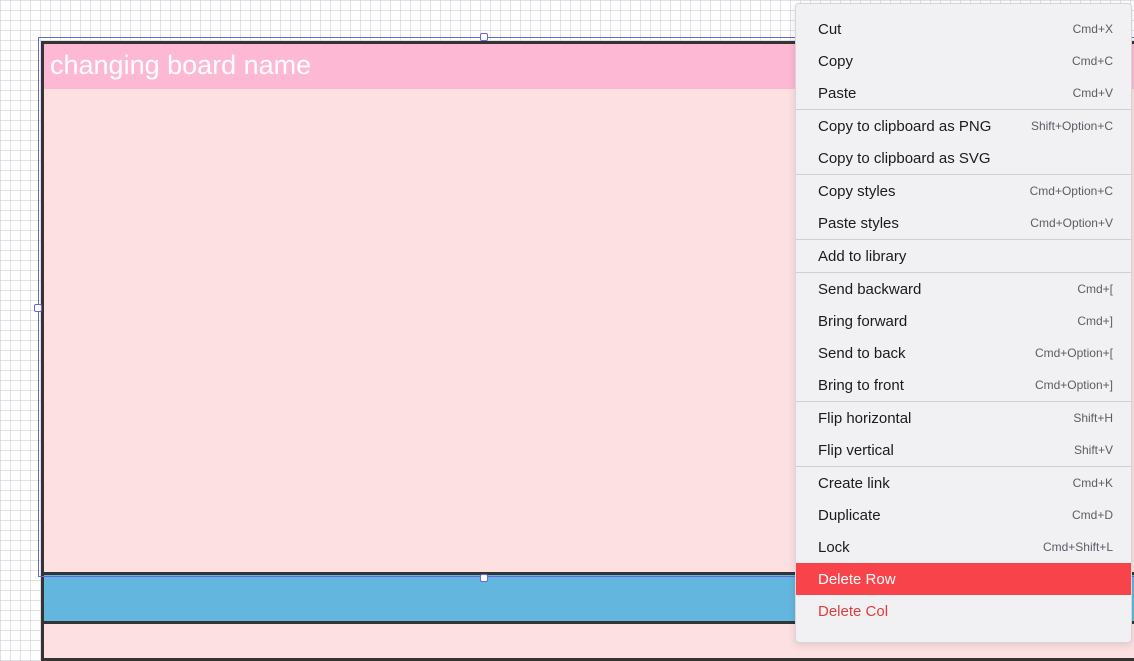 This screenshot has height=661, width=1134. Describe the element at coordinates (858, 223) in the screenshot. I see `menu-item-label: Paste styles` at that location.